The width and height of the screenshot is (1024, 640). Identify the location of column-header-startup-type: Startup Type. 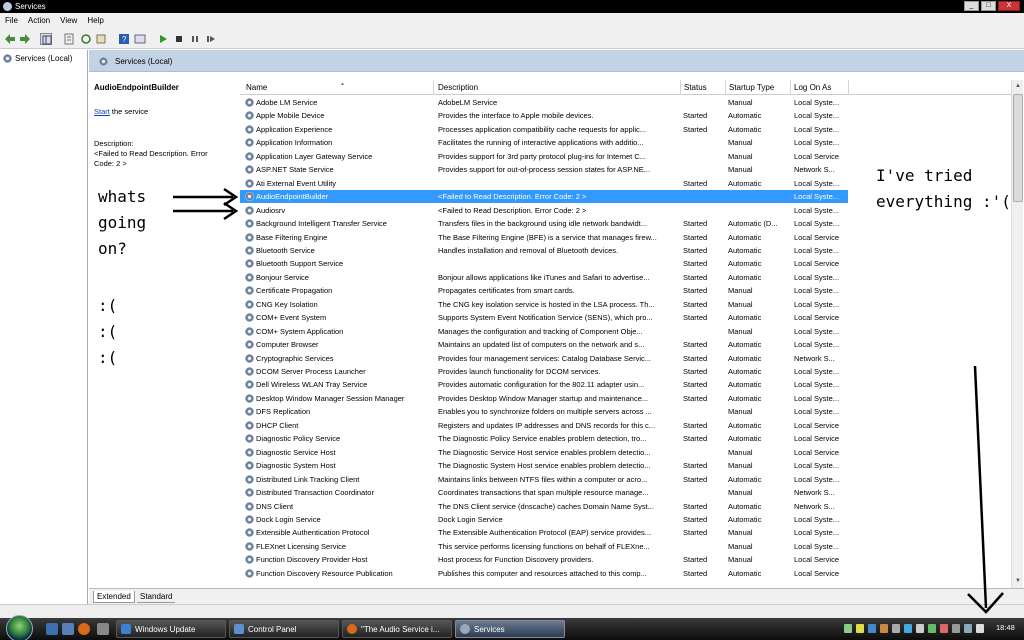
(751, 89).